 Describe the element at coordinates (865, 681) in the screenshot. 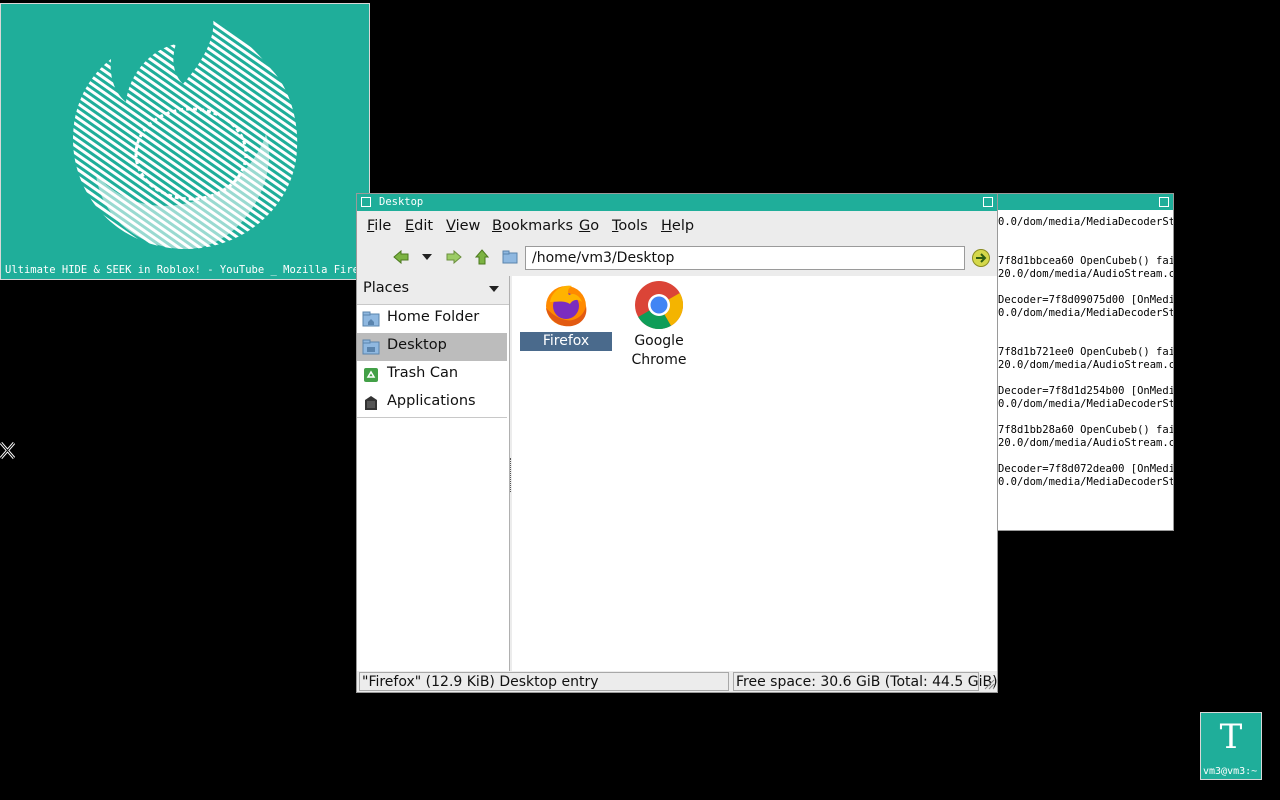

I see `free-space-status: Free space: 30.6 GiB (Total: 44.5 GiB)` at that location.